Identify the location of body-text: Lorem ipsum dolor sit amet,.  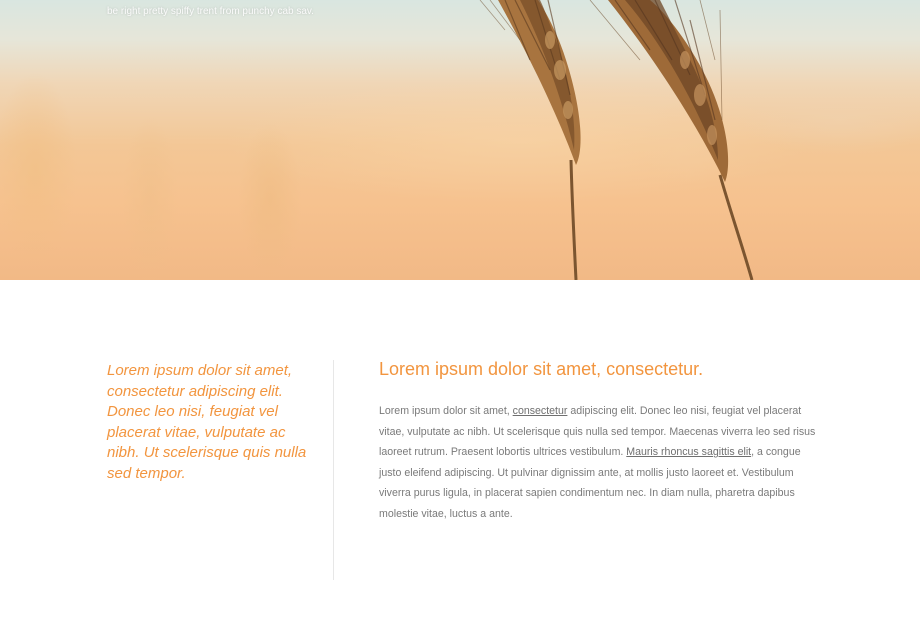
(446, 411).